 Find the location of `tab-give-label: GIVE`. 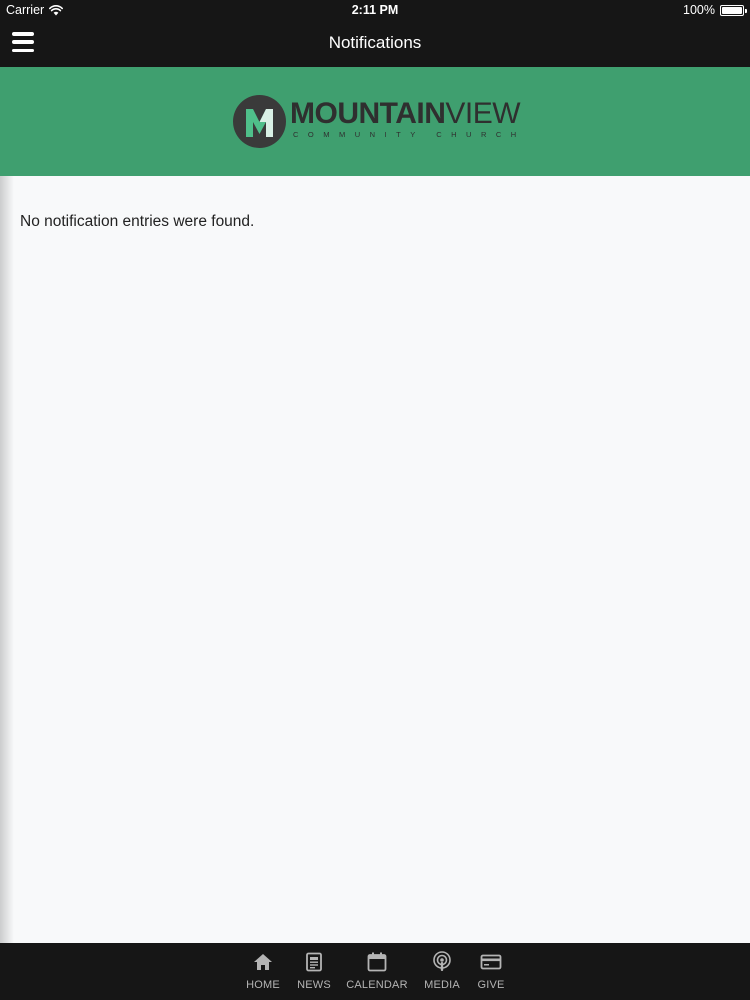

tab-give-label: GIVE is located at coordinates (491, 985).